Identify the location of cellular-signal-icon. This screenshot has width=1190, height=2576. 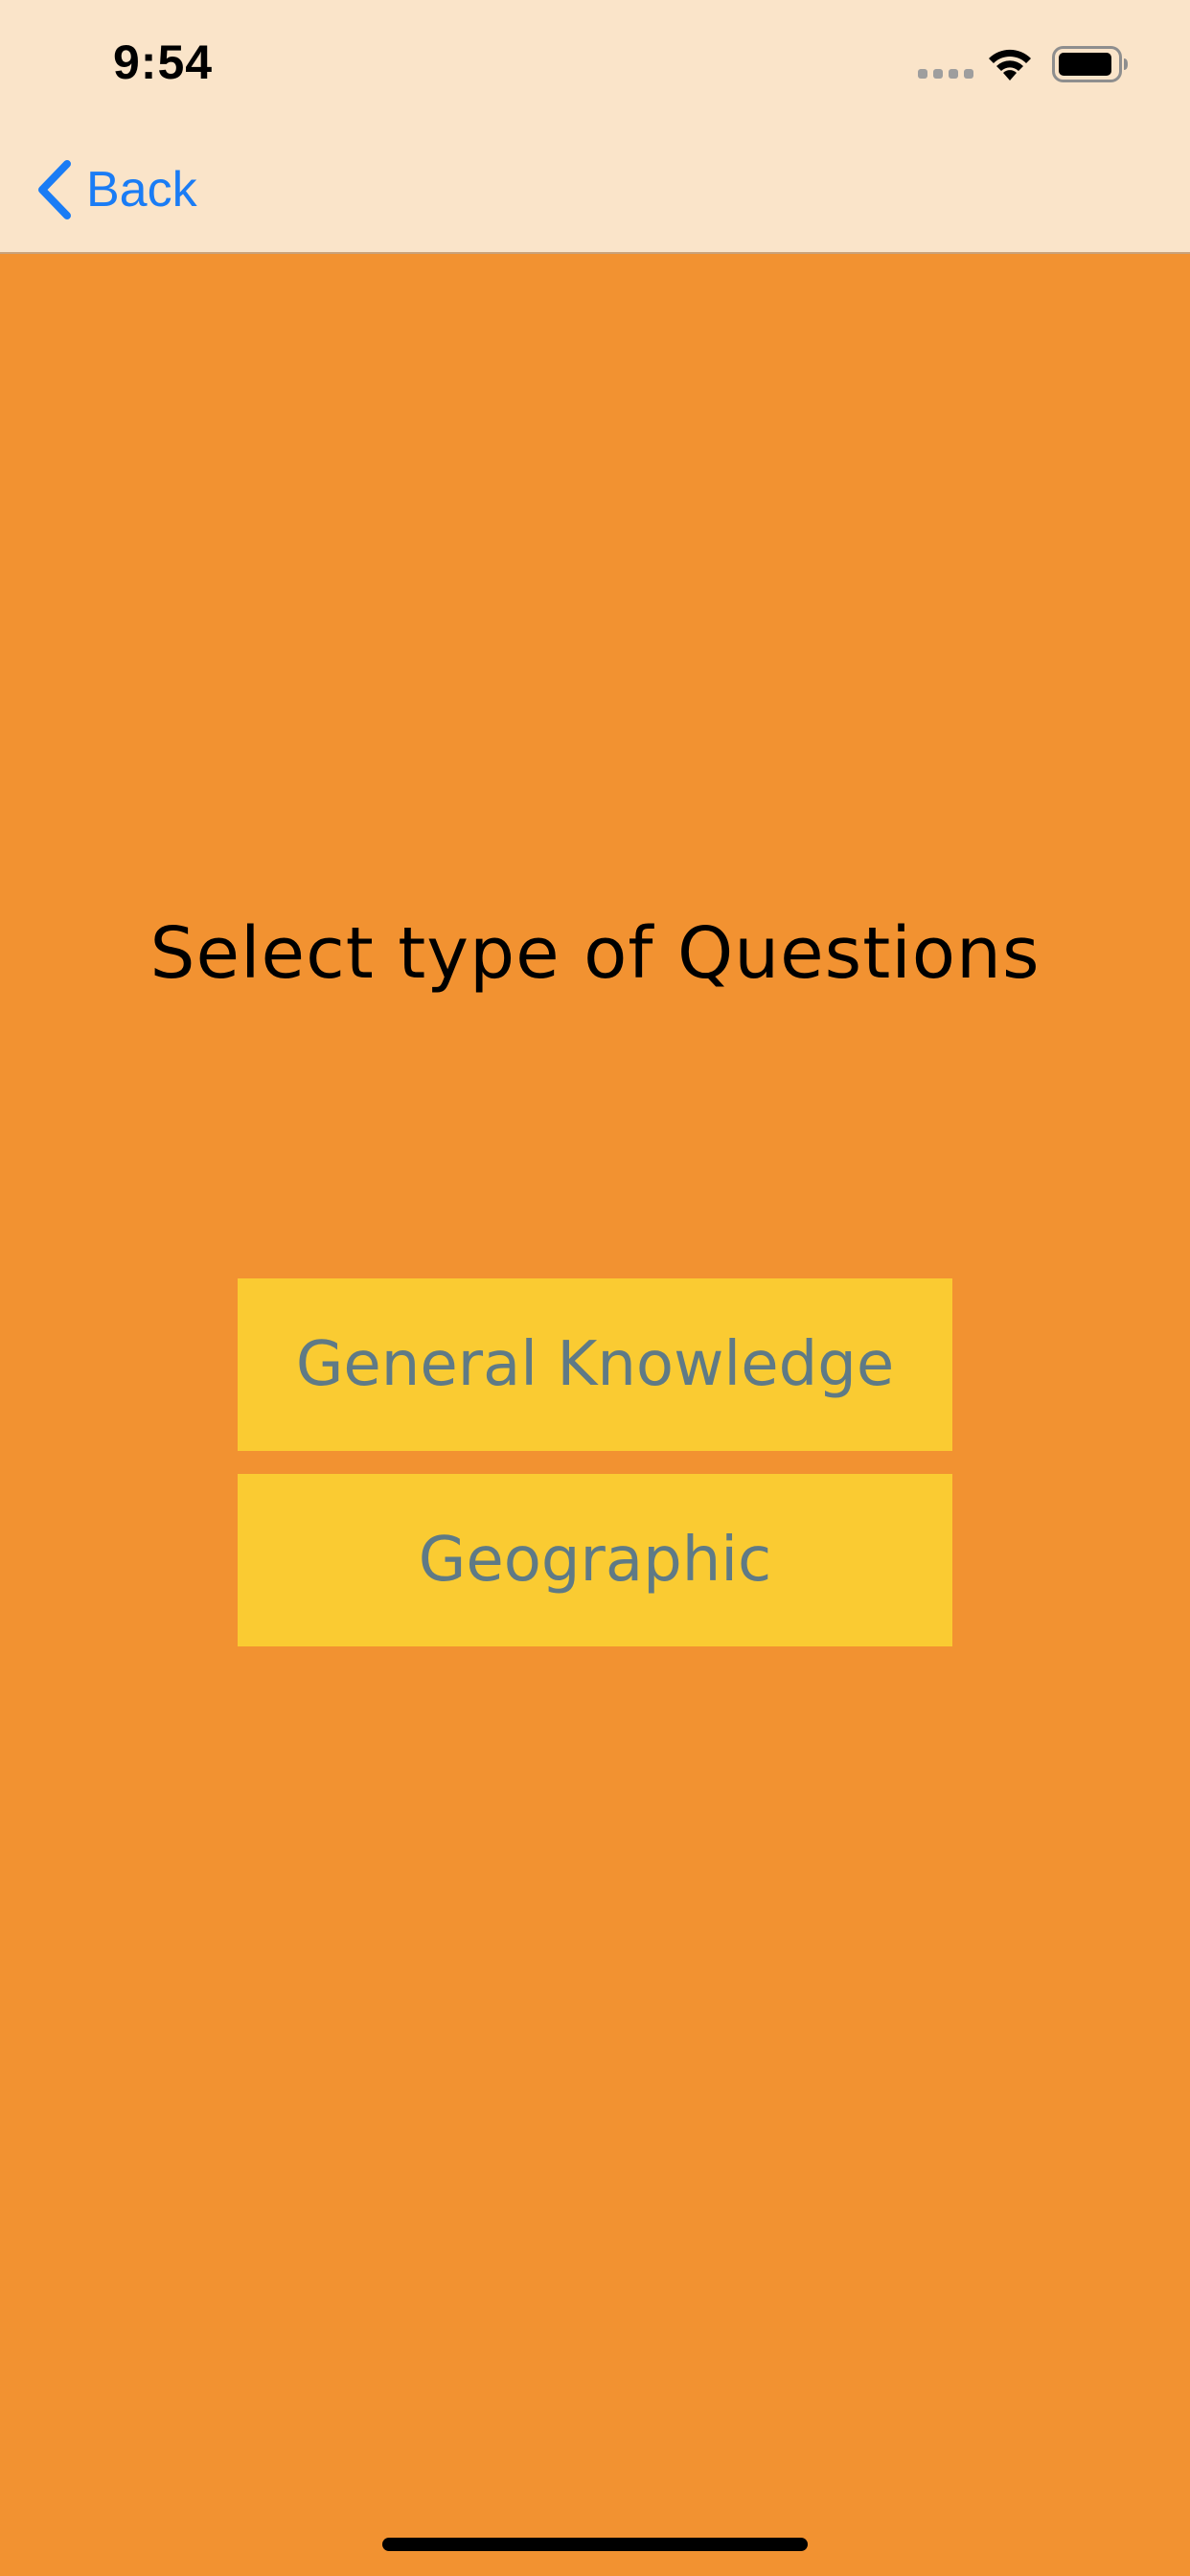
(946, 74).